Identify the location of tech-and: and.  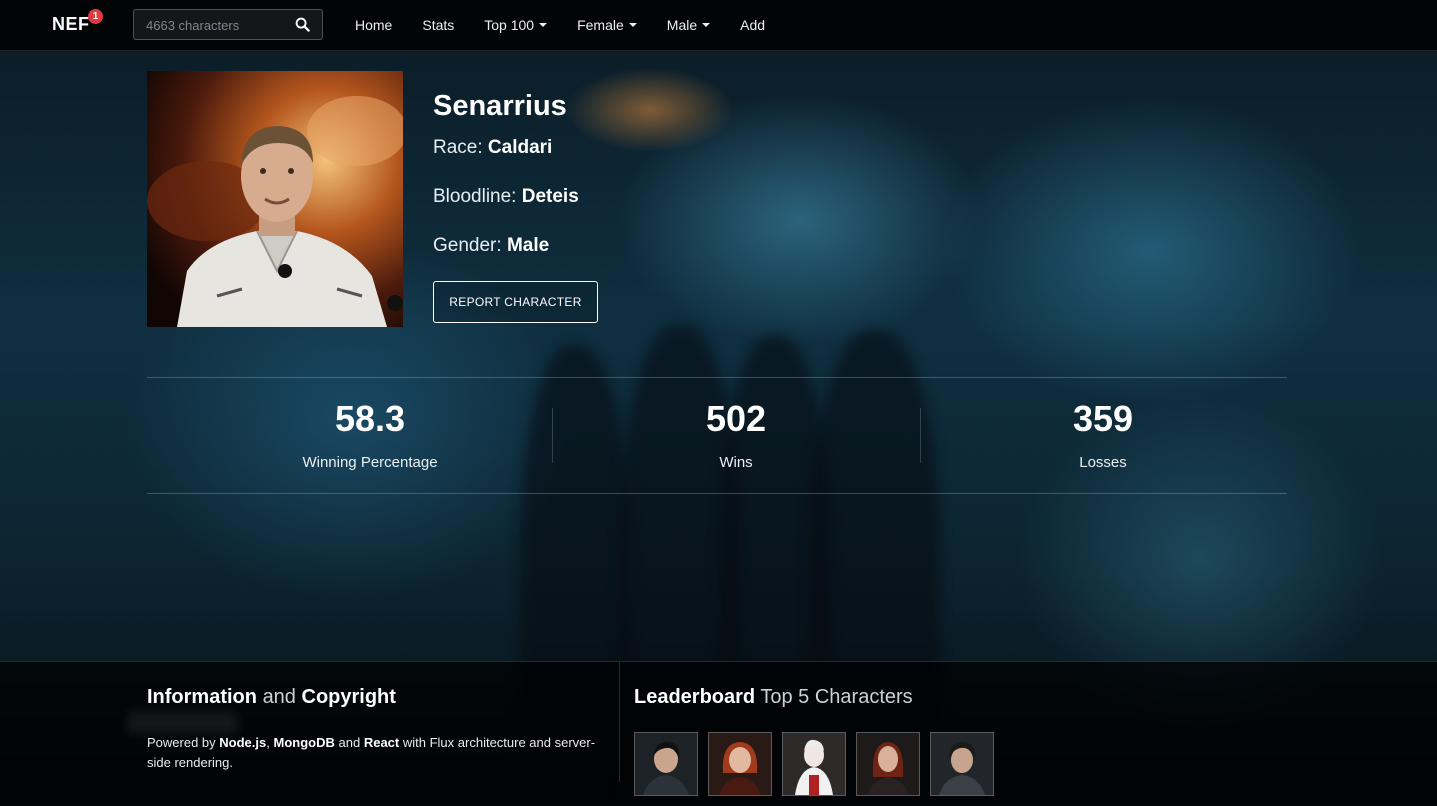
(349, 742).